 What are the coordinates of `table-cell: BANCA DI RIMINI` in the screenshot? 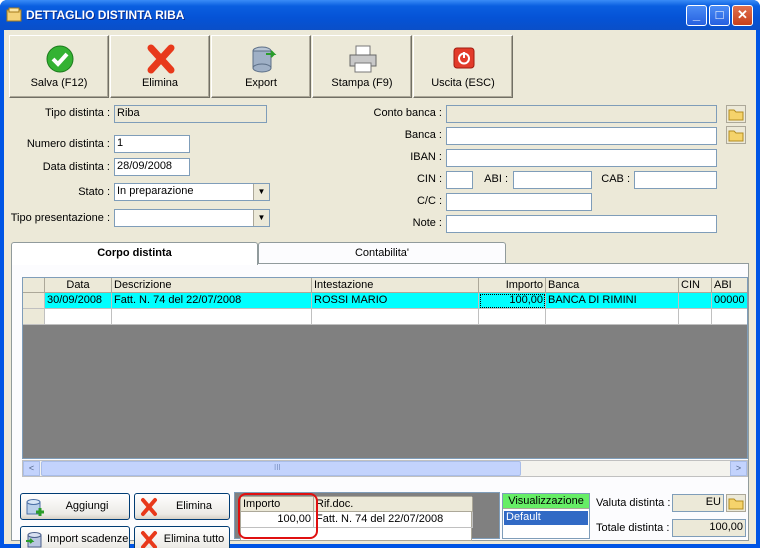 It's located at (612, 301).